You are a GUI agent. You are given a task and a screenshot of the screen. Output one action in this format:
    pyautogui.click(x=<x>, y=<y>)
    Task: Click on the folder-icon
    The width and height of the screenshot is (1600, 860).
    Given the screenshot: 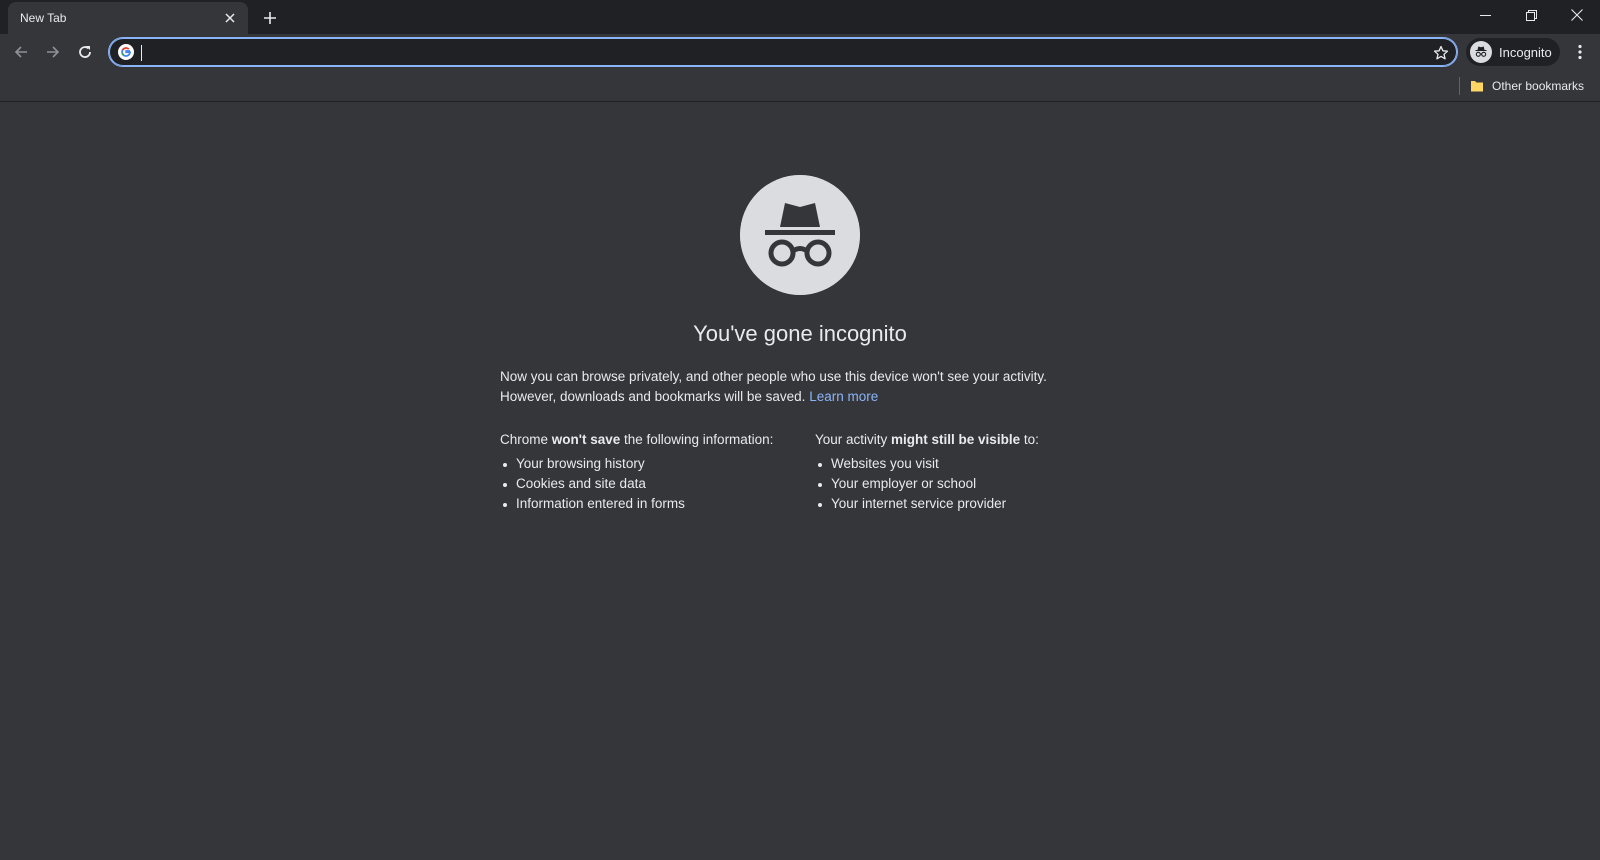 What is the action you would take?
    pyautogui.click(x=1477, y=86)
    